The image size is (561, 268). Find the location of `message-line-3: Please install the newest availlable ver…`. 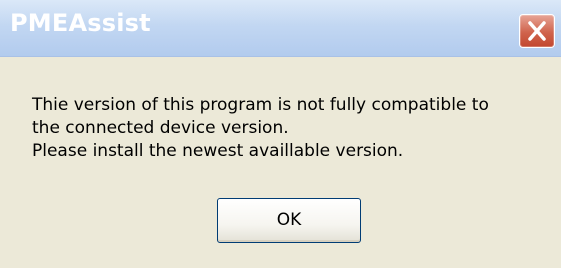

message-line-3: Please install the newest availlable ver… is located at coordinates (218, 151).